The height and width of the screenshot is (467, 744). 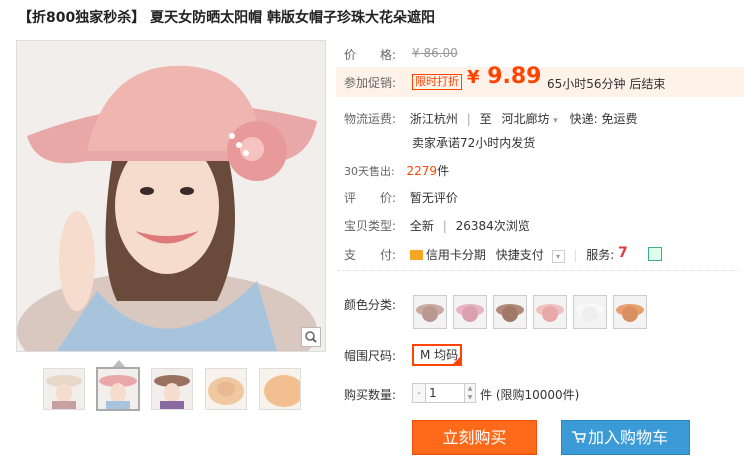 What do you see at coordinates (485, 119) in the screenshot?
I see `shipping-to-prefix: 至` at bounding box center [485, 119].